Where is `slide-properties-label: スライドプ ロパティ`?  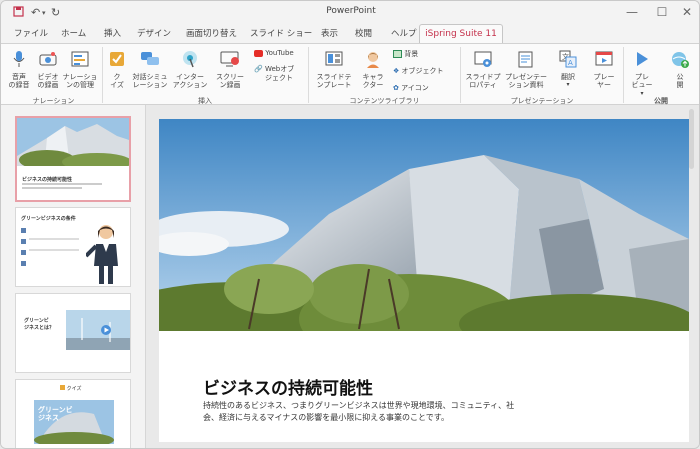
slide-properties-label: スライドプ ロパティ is located at coordinates (483, 81).